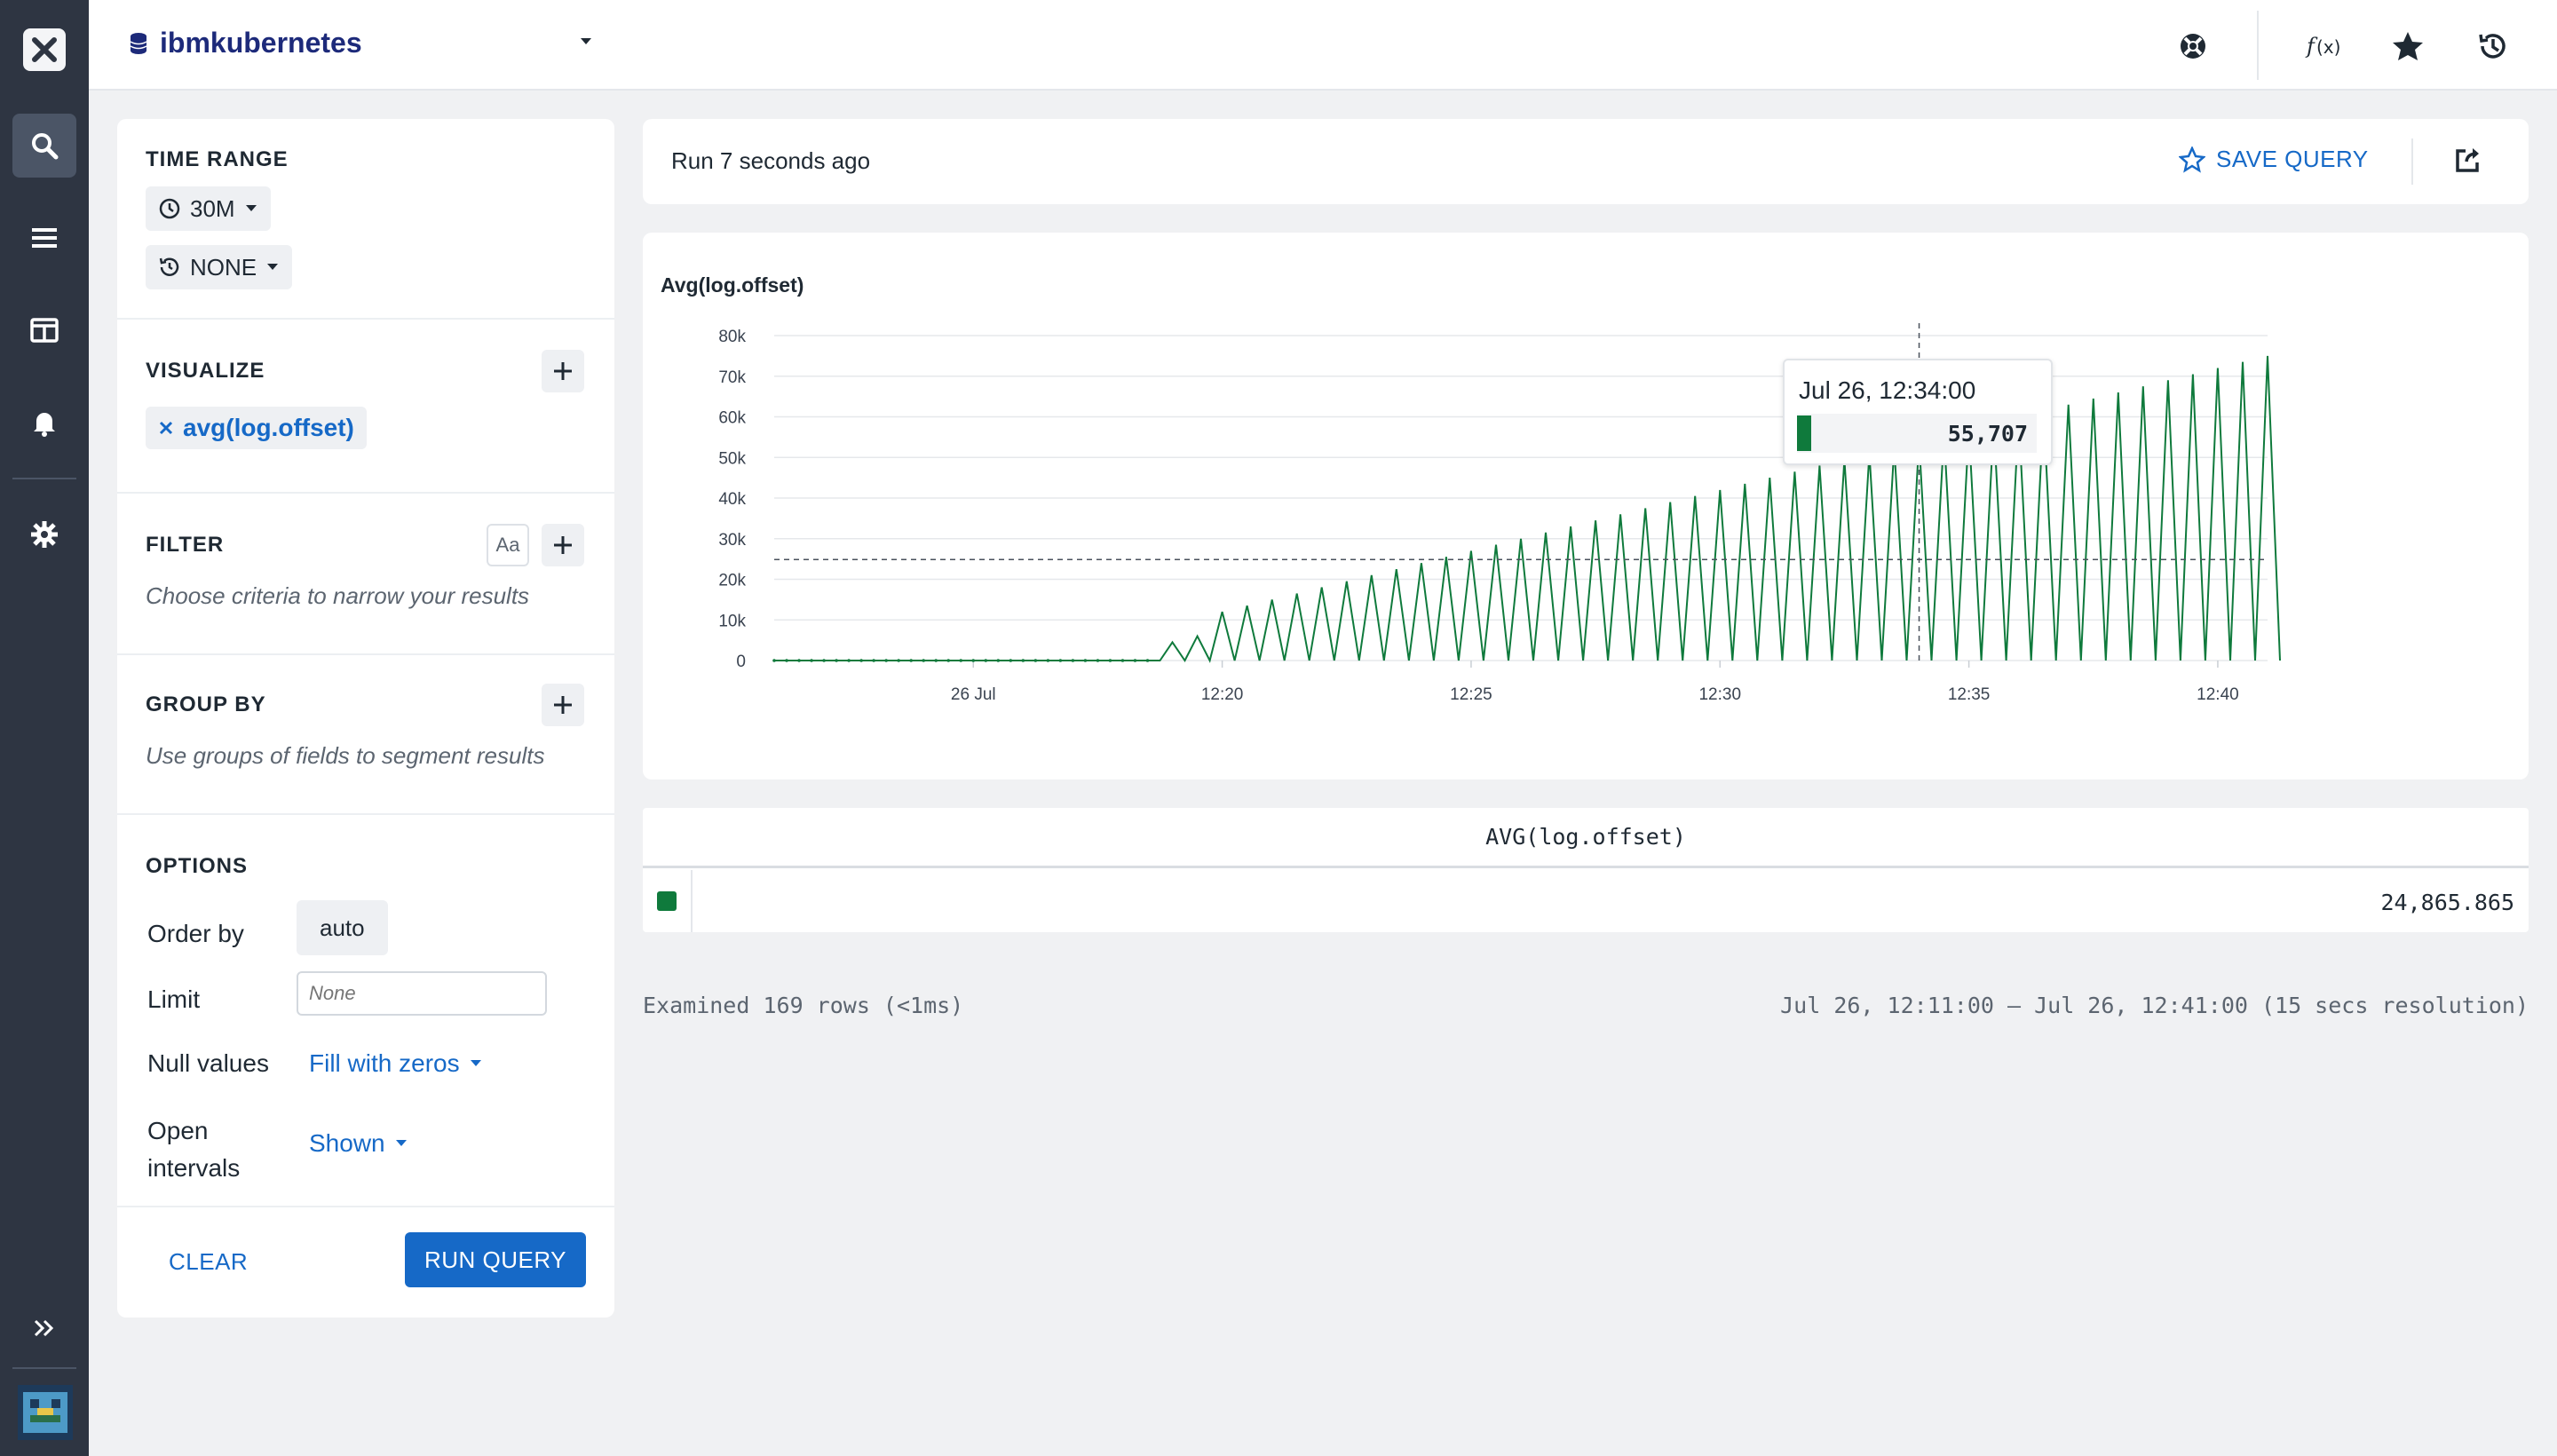 The width and height of the screenshot is (2557, 1456). What do you see at coordinates (732, 459) in the screenshot?
I see `y-tick-label: 50k` at bounding box center [732, 459].